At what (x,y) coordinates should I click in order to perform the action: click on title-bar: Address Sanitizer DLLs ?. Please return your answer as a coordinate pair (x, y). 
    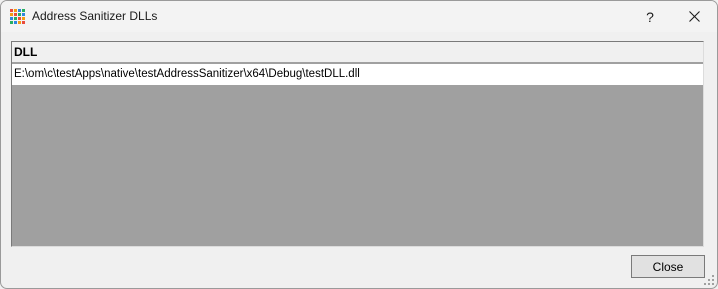
    Looking at the image, I should click on (359, 16).